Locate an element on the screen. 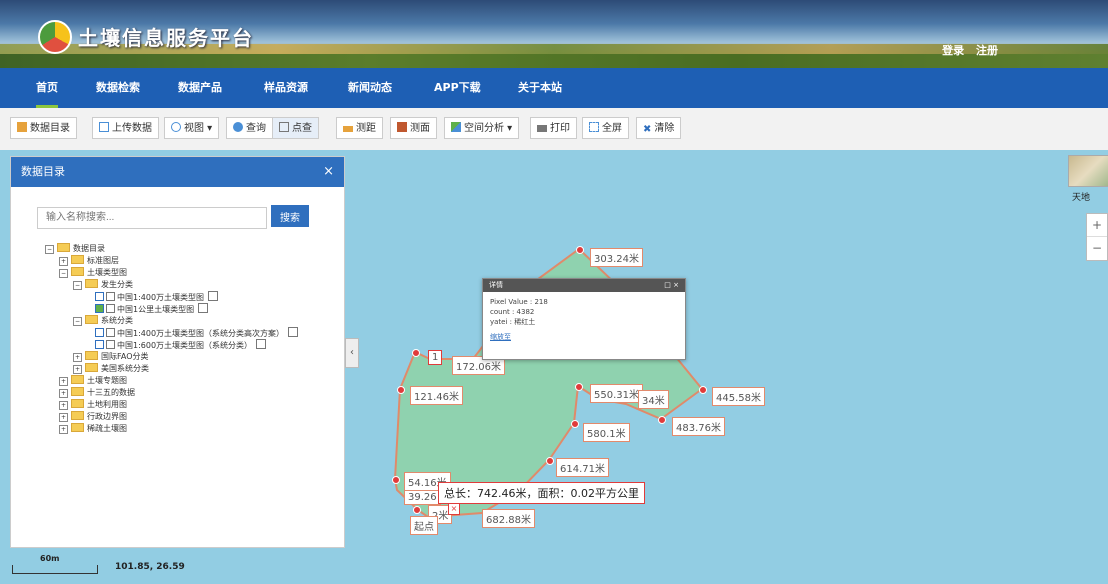 This screenshot has height=584, width=1108. zoom-in-button: + is located at coordinates (1097, 225).